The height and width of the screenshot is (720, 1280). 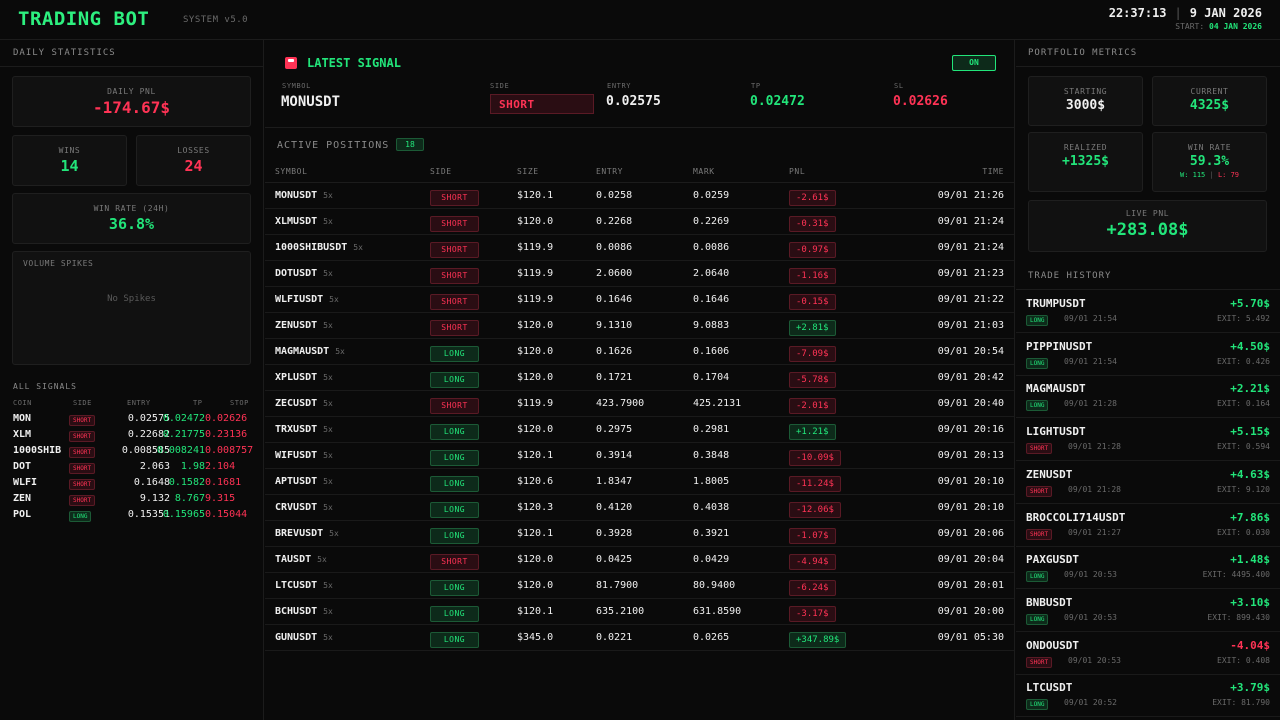 I want to click on position-pnl-badge: -7.09$, so click(x=812, y=354).